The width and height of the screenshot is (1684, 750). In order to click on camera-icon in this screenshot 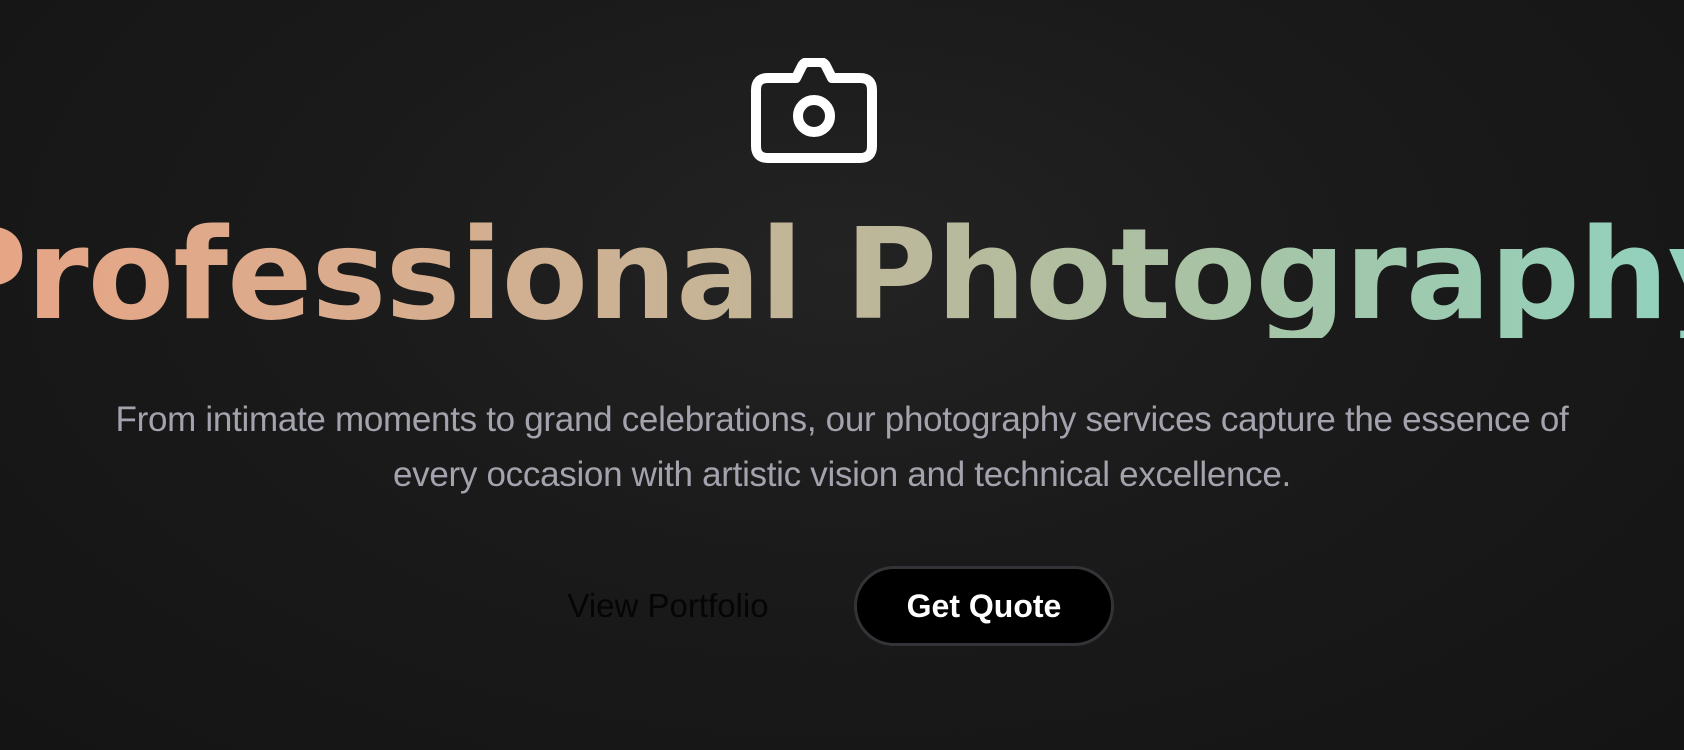, I will do `click(814, 111)`.